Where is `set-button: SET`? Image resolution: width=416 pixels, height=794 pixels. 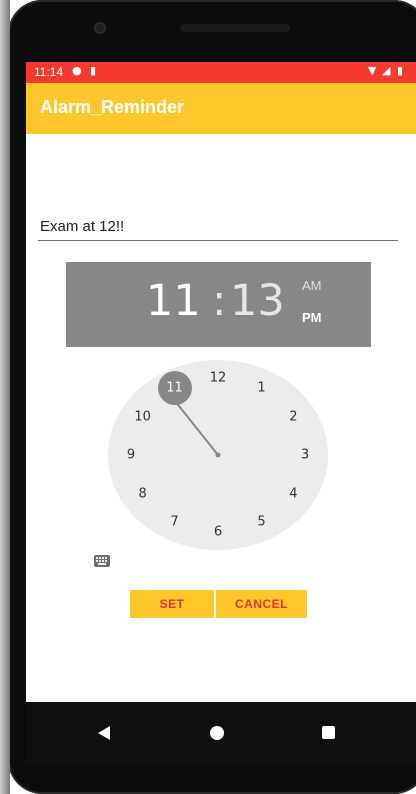
set-button: SET is located at coordinates (172, 604).